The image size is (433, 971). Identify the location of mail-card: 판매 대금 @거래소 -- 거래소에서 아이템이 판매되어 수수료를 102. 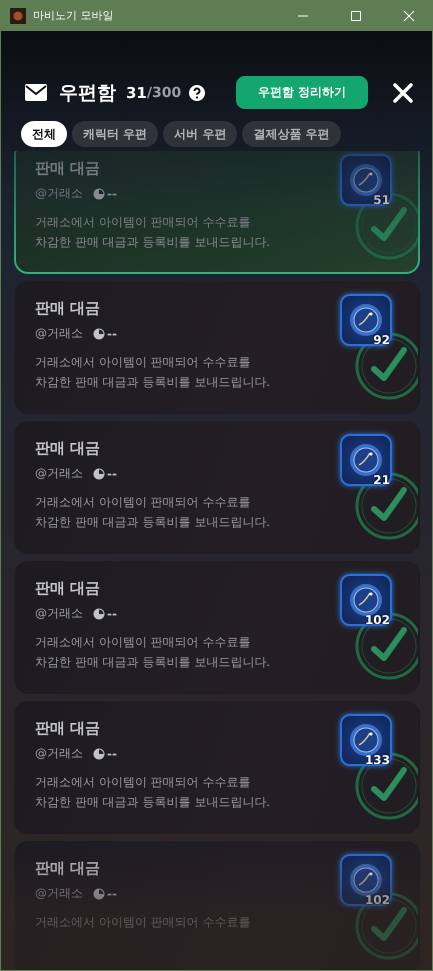
(217, 905).